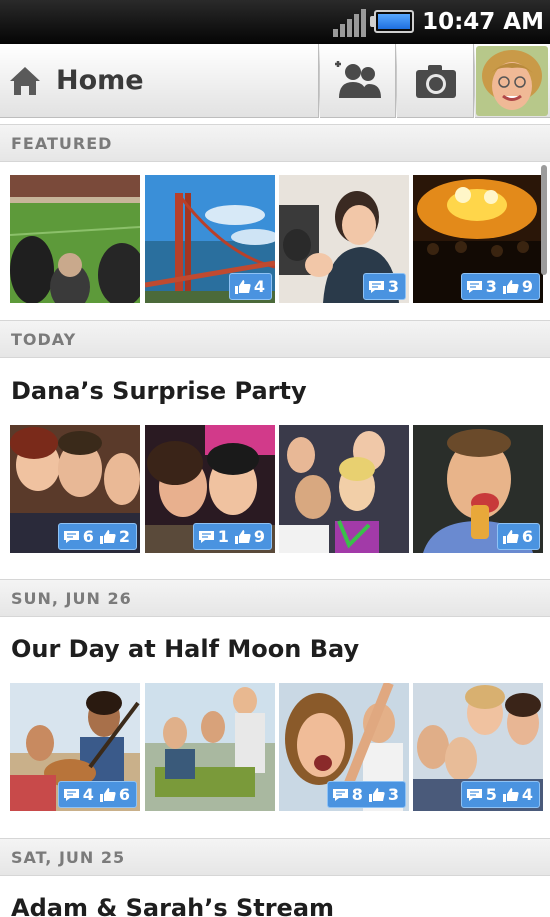 Image resolution: width=550 pixels, height=917 pixels. What do you see at coordinates (366, 794) in the screenshot?
I see `activity-badge: 8 3` at bounding box center [366, 794].